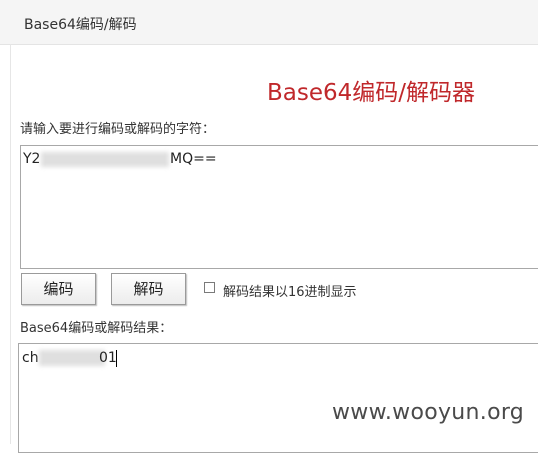  What do you see at coordinates (32, 159) in the screenshot?
I see `input-text-start: Y2` at bounding box center [32, 159].